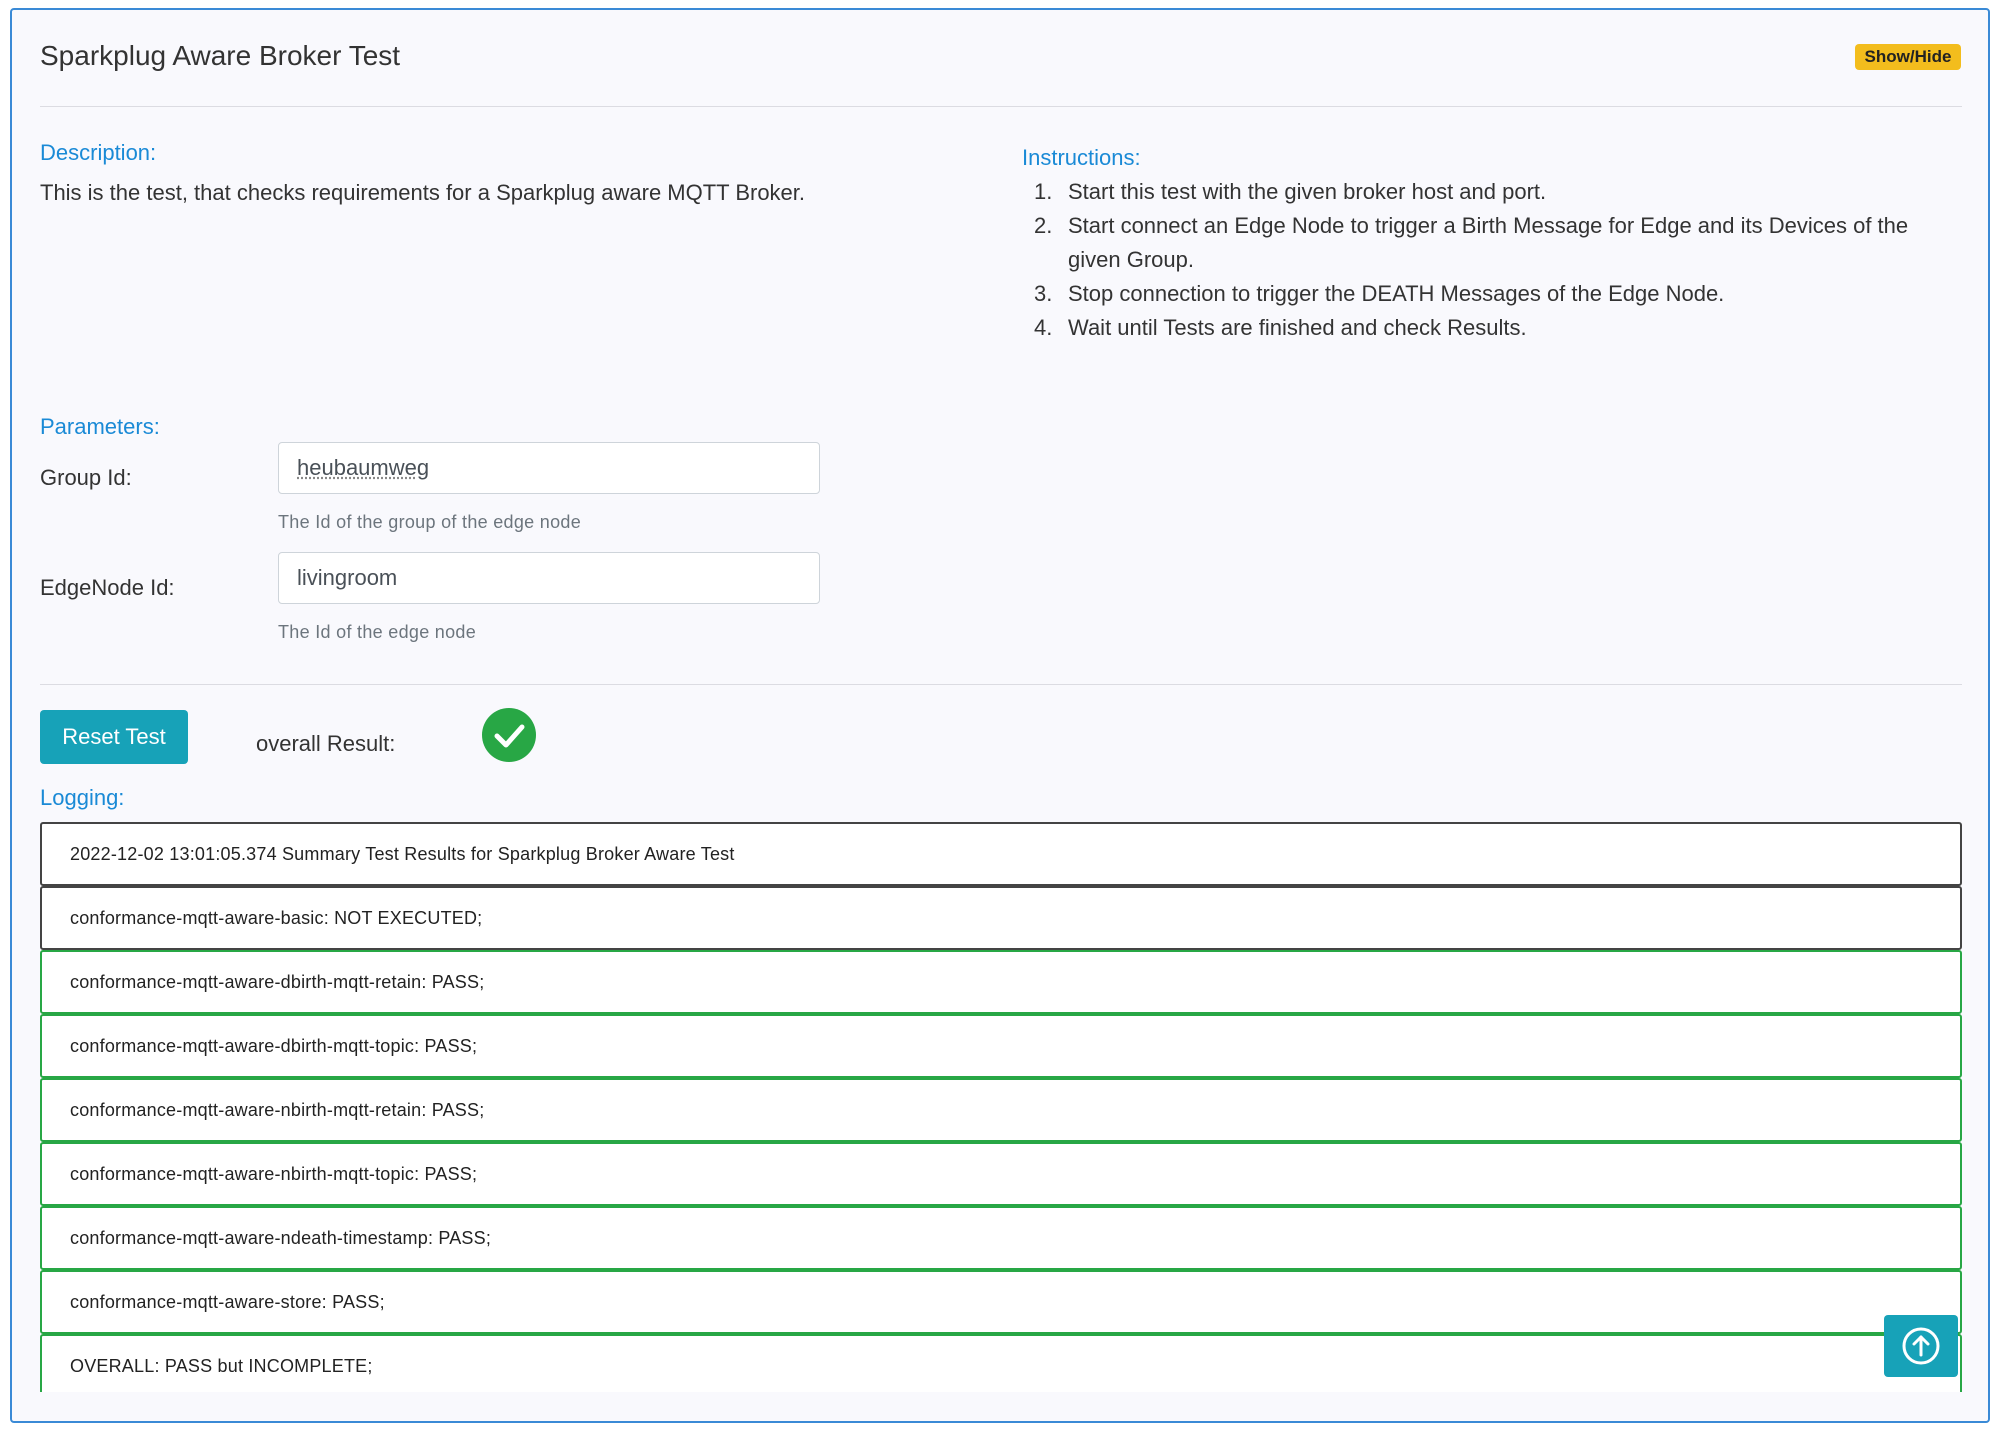 The height and width of the screenshot is (1429, 1999). Describe the element at coordinates (549, 468) in the screenshot. I see `group-id-input` at that location.